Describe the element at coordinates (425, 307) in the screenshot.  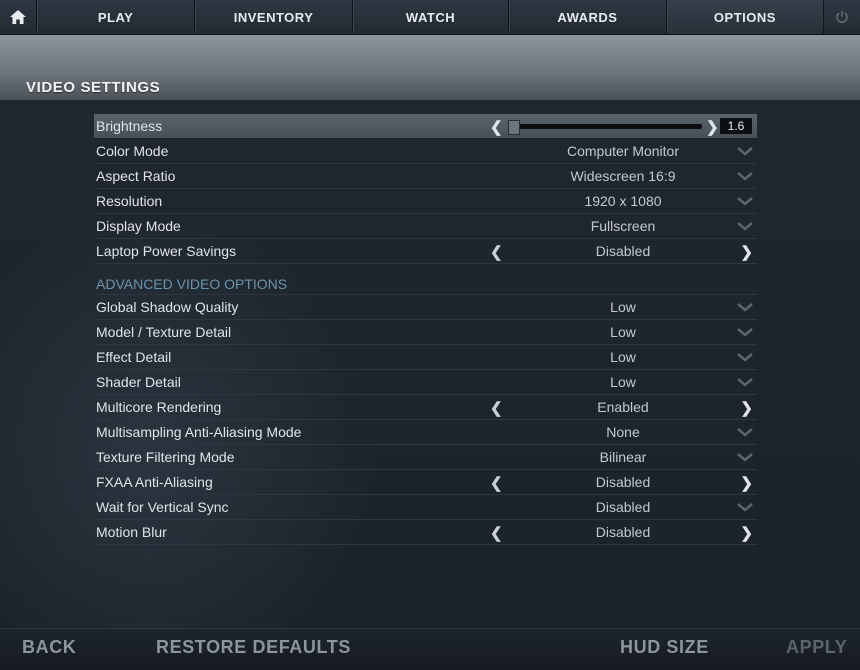
I see `setting-row-global-shadow-quality: Global Shadow Quality Low` at that location.